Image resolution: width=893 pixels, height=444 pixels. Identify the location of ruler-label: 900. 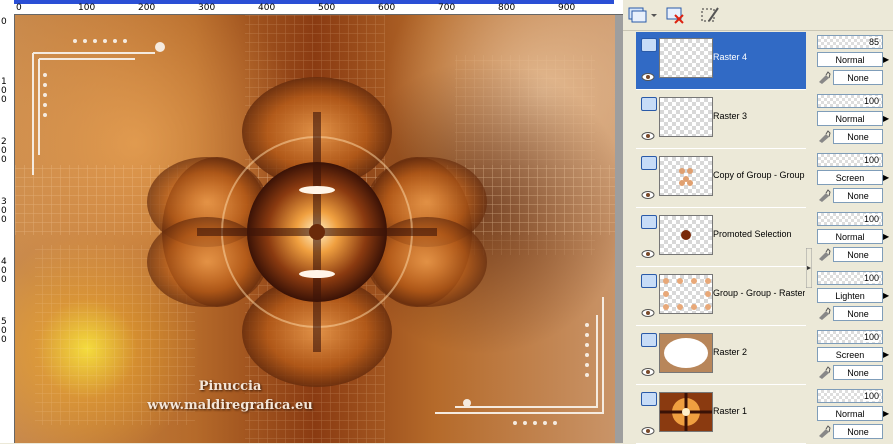
(567, 8).